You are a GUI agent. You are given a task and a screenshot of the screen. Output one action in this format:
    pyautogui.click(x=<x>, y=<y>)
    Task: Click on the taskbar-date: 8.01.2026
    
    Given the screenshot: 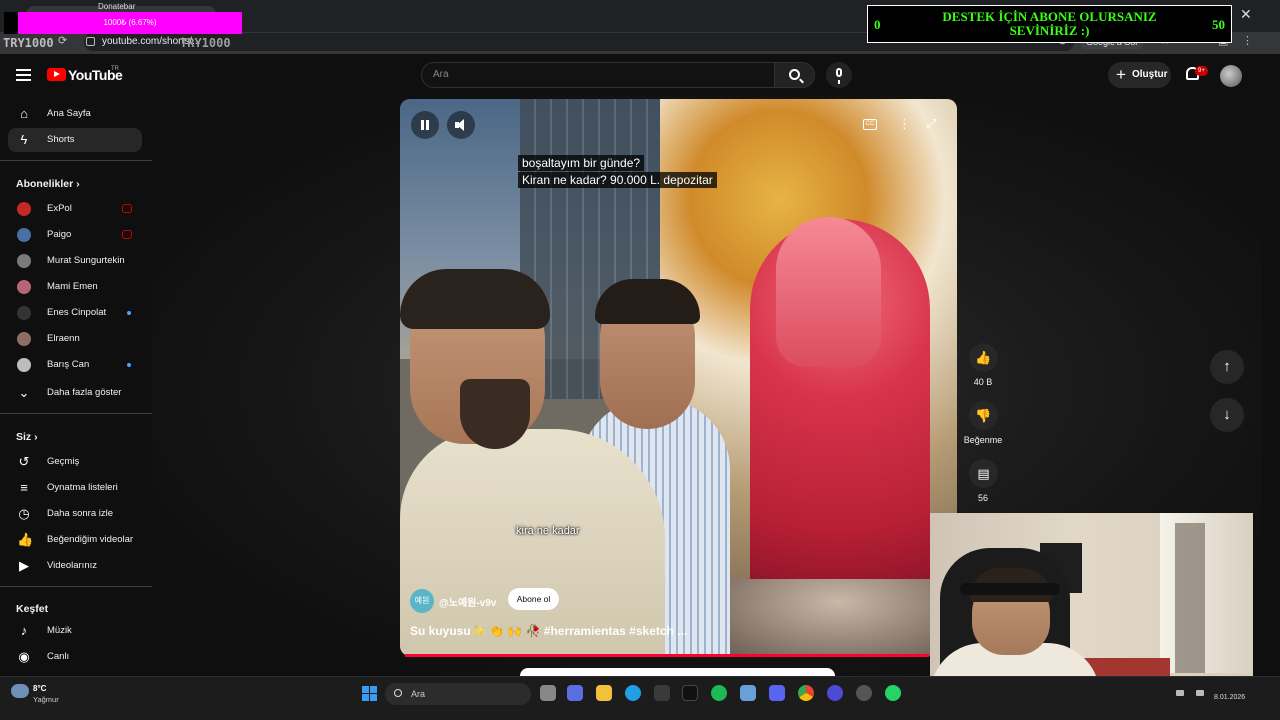 What is the action you would take?
    pyautogui.click(x=1229, y=697)
    